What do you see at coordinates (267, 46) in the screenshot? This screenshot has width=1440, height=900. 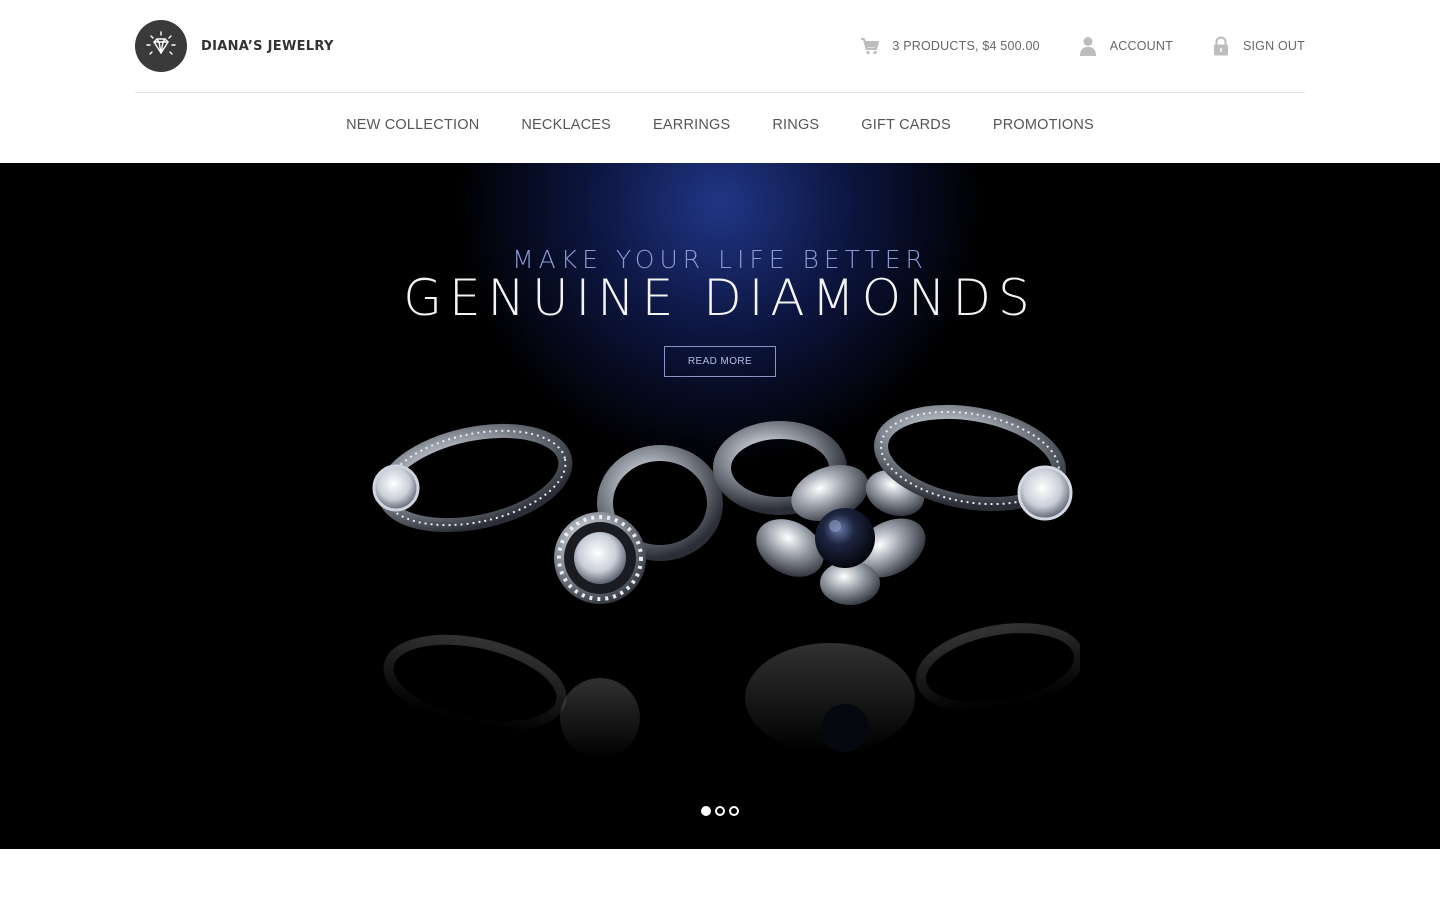 I see `brand-name: DIANA’S JEWELRY` at bounding box center [267, 46].